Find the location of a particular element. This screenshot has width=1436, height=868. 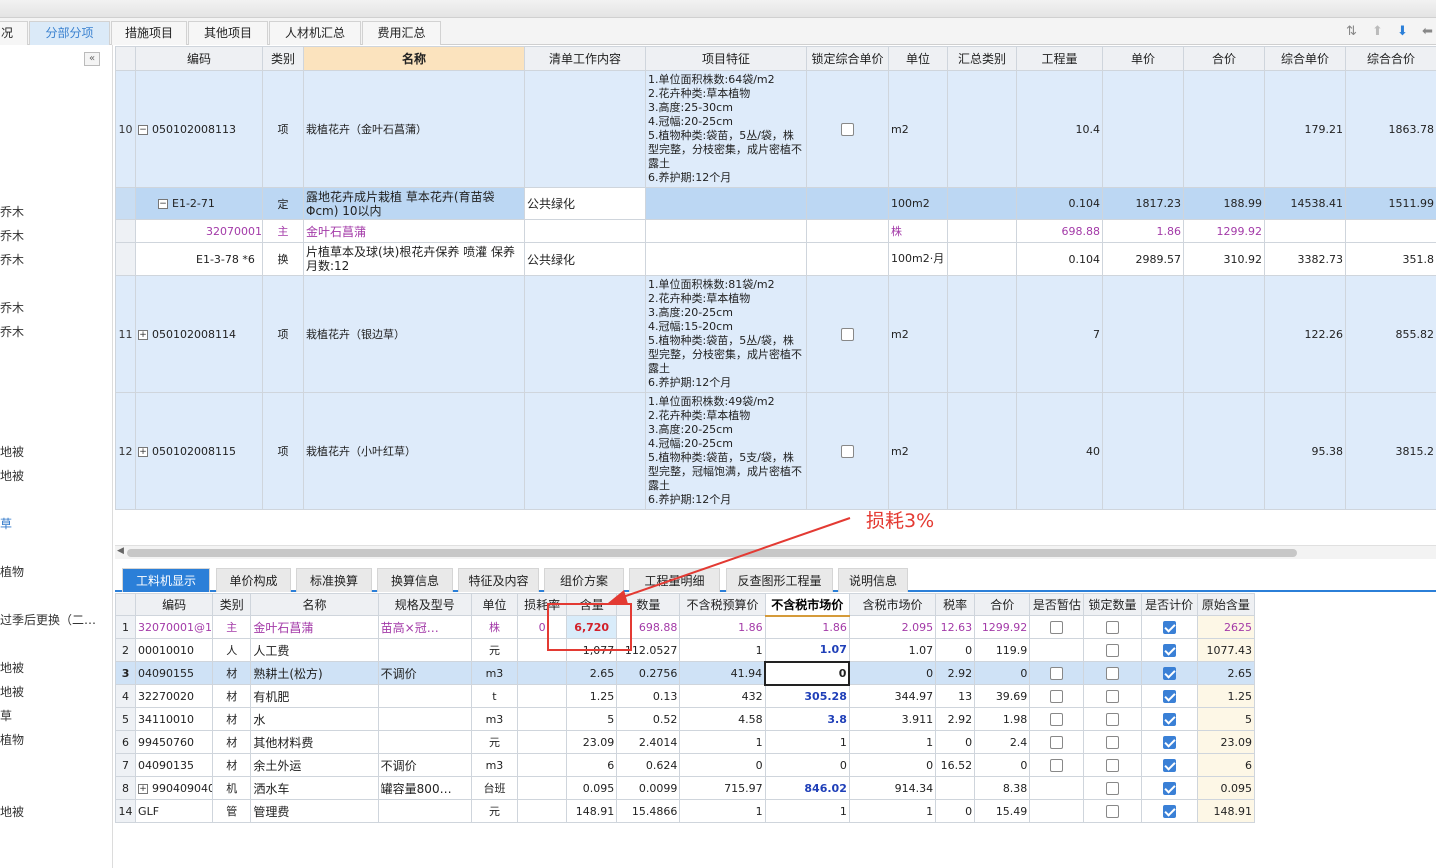

code-cell: 99450760 is located at coordinates (174, 742).